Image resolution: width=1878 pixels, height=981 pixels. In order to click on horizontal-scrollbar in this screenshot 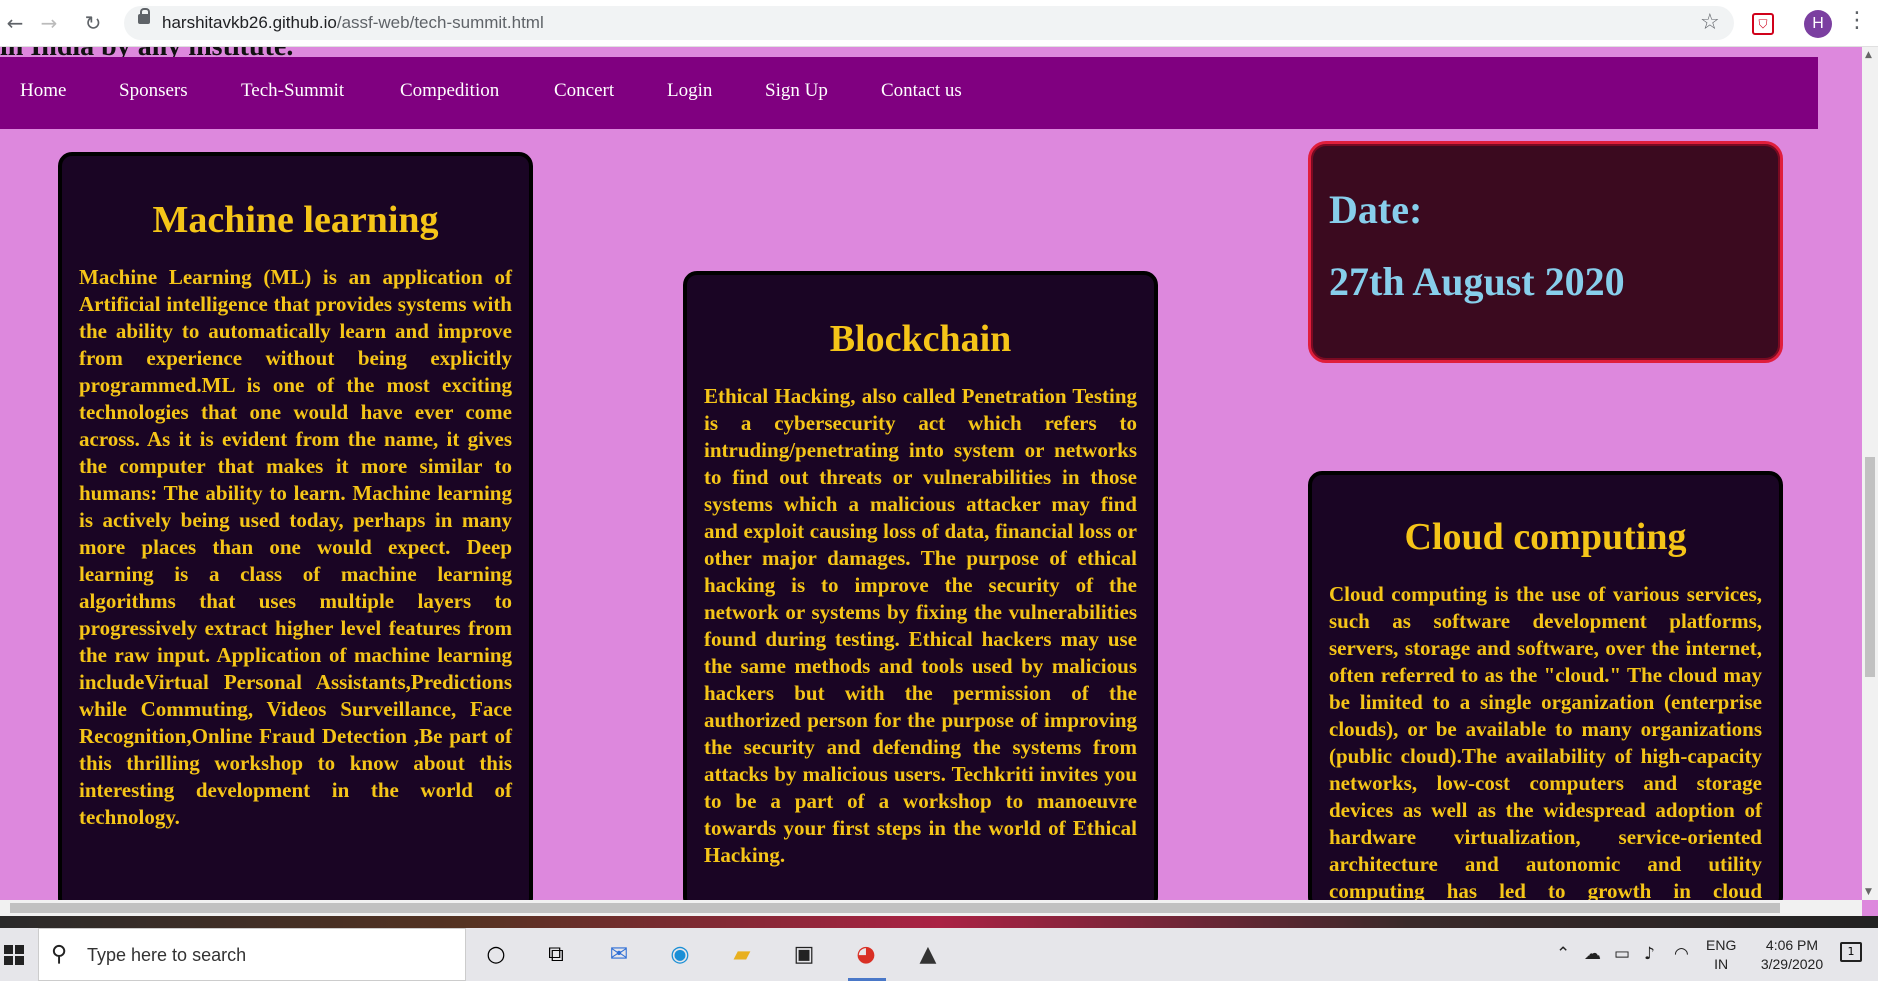, I will do `click(931, 908)`.